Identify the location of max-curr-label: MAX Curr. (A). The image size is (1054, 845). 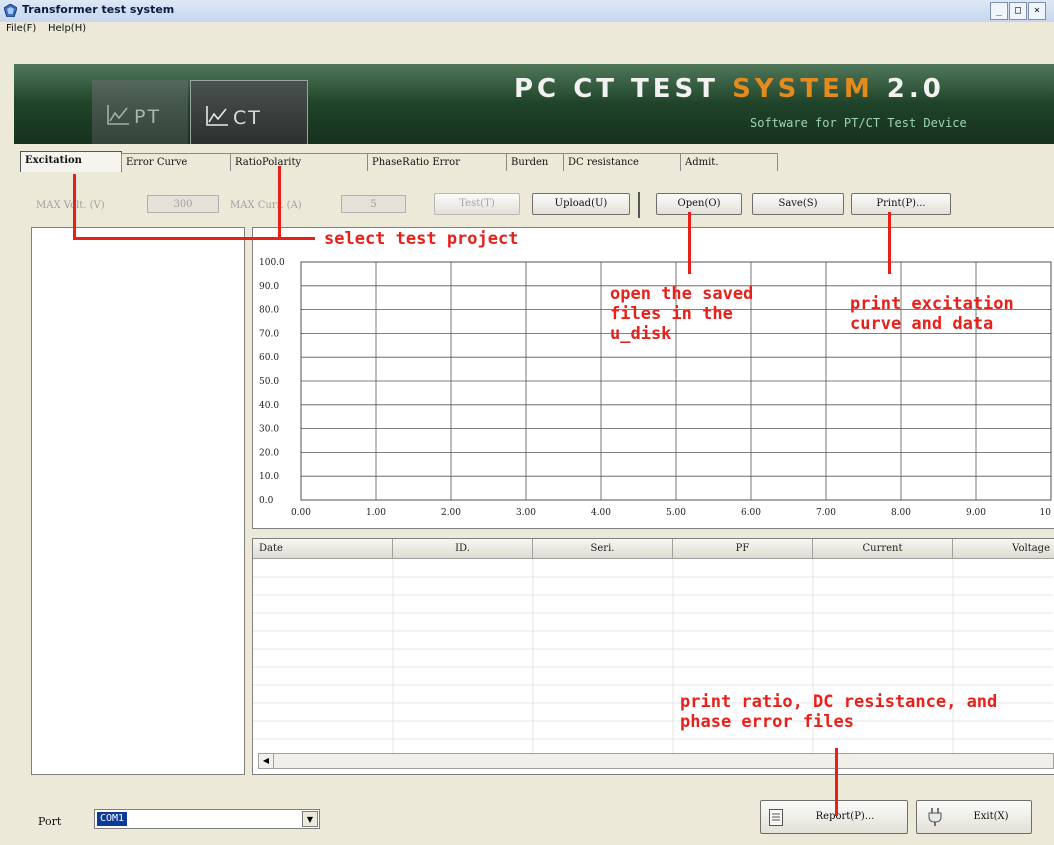
(266, 205).